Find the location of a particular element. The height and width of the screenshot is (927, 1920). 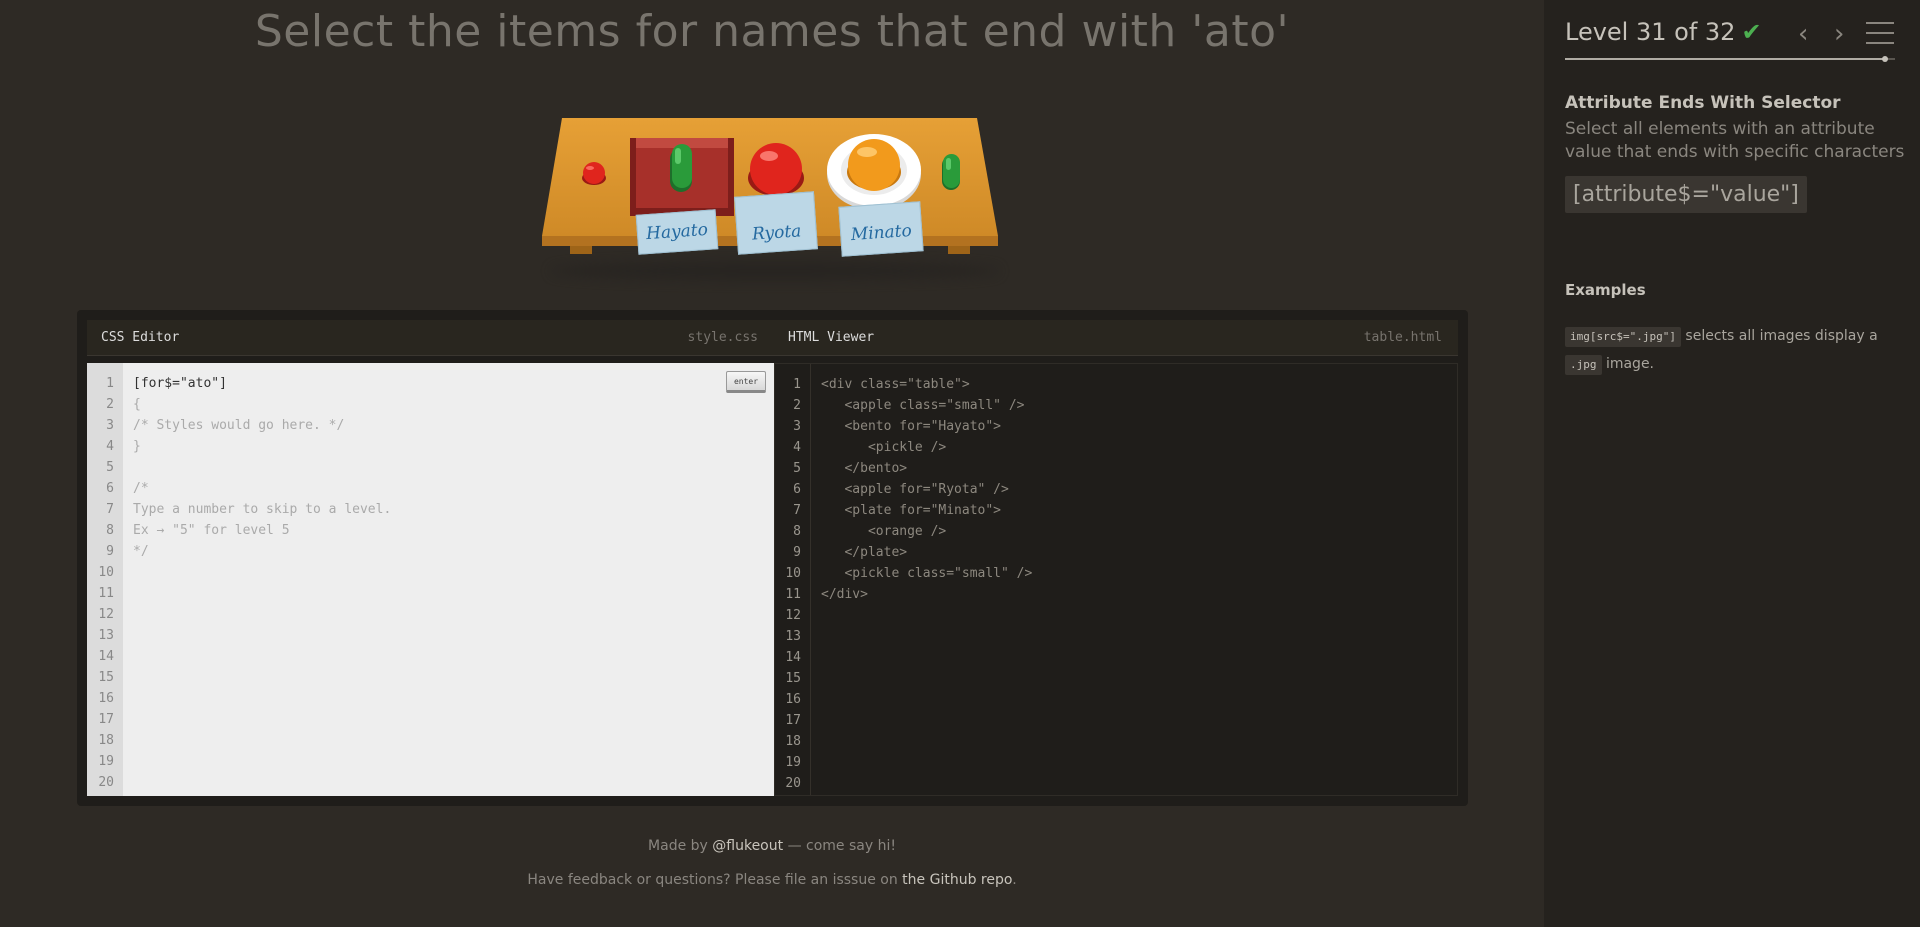

html-code-line: <plate for="Minato"> is located at coordinates (926, 510).